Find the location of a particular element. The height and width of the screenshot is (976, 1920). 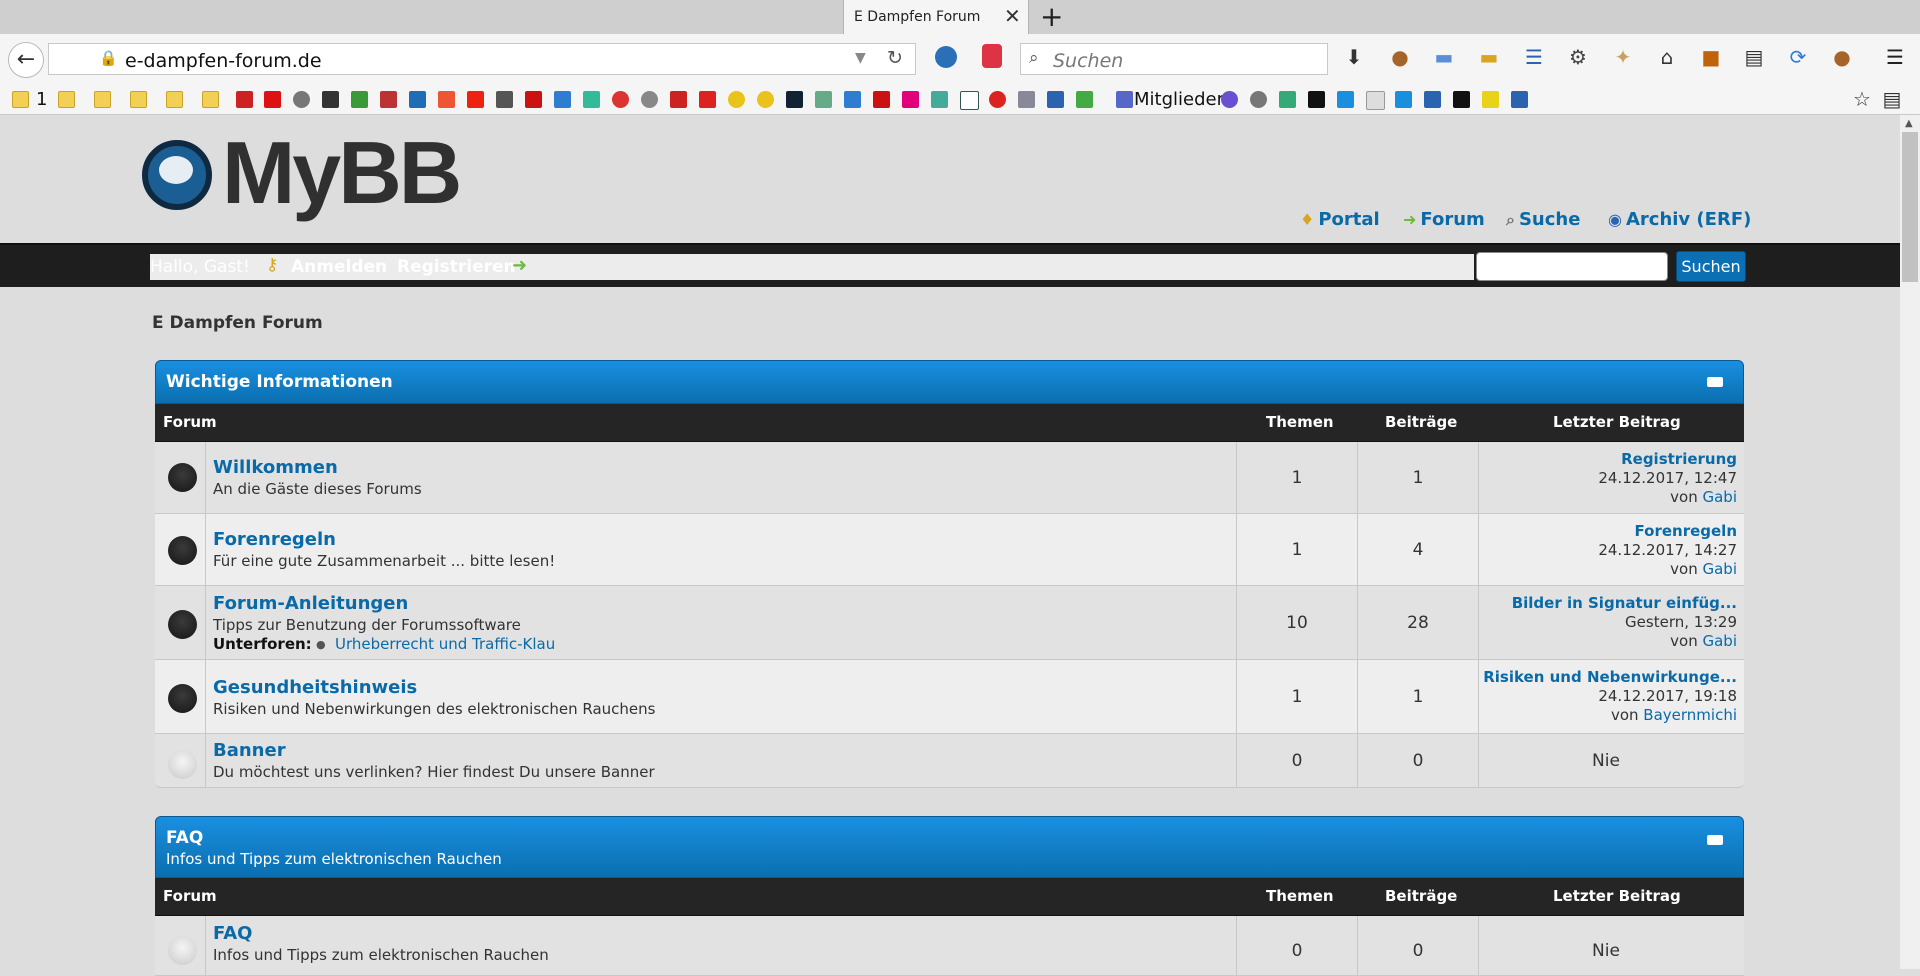

reading-list-icon: ▤ is located at coordinates (1892, 99).